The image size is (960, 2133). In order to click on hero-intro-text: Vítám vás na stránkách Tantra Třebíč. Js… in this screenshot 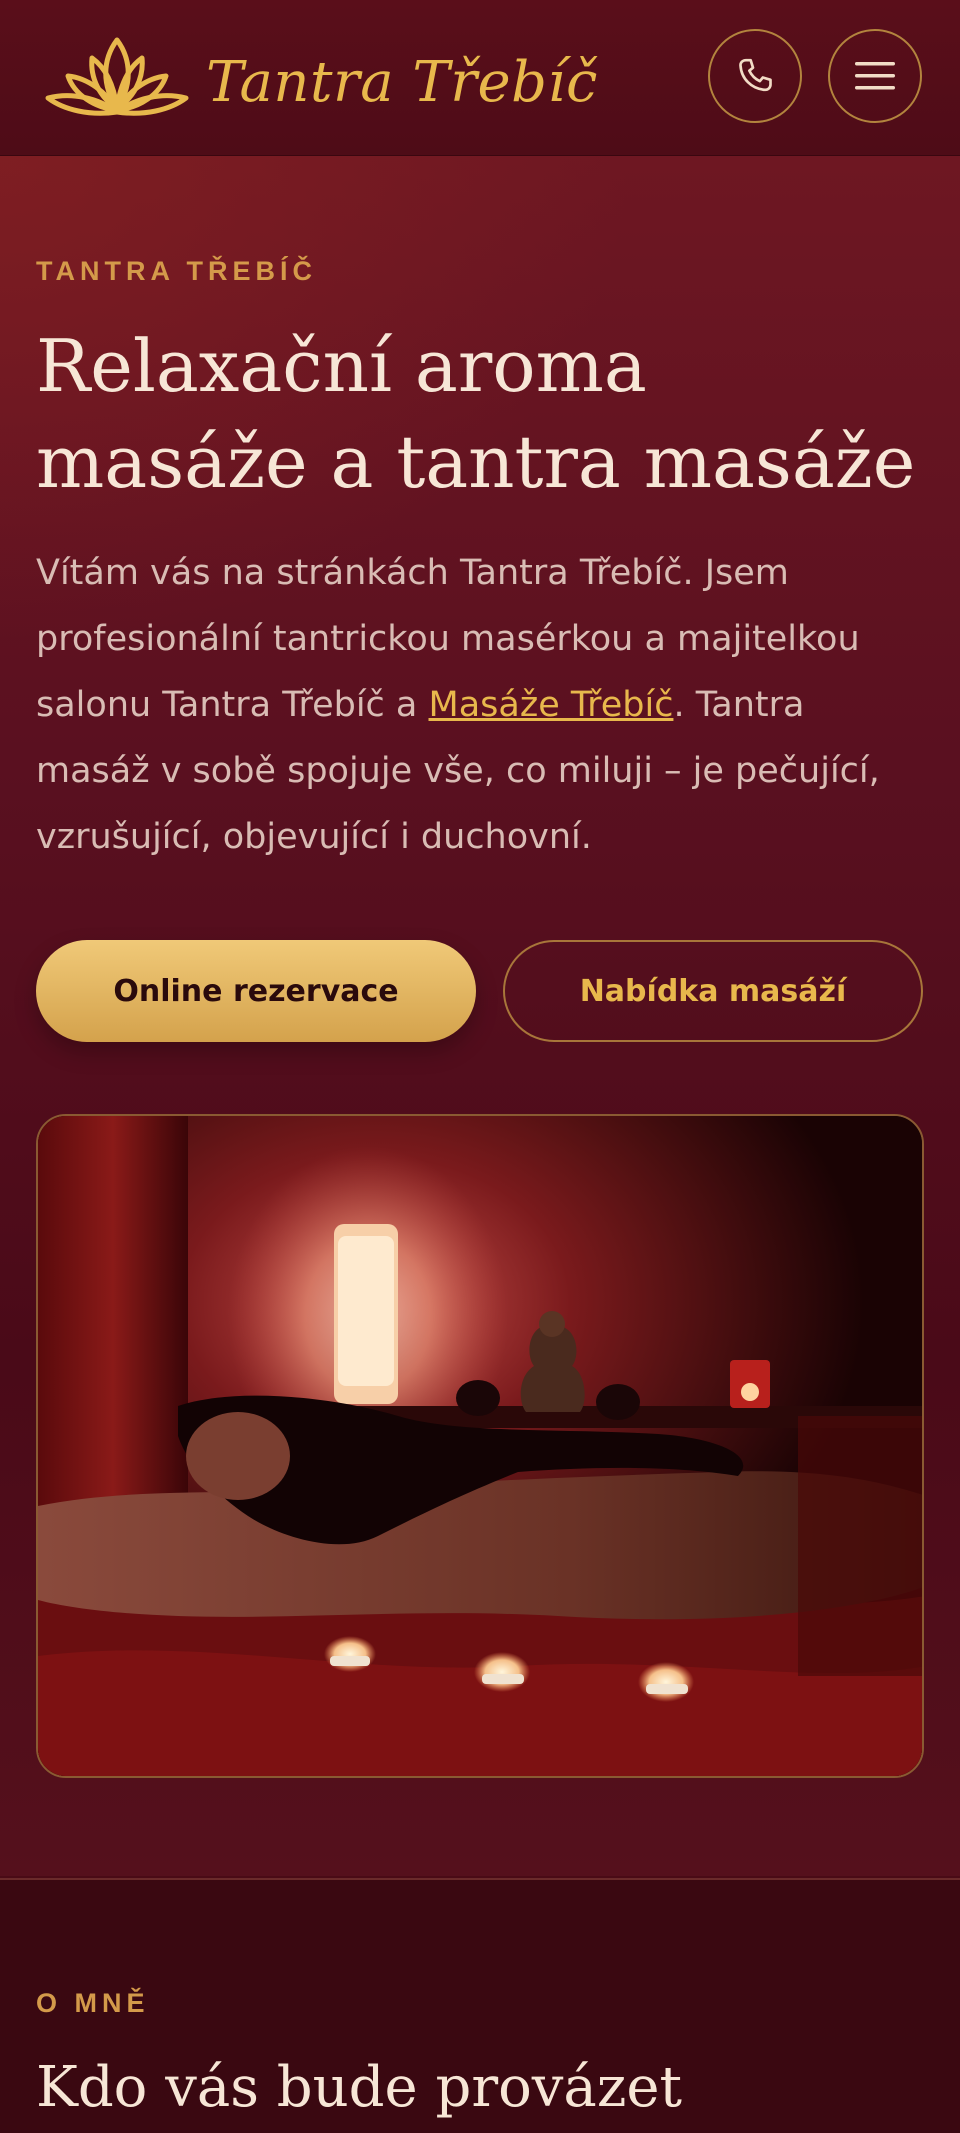, I will do `click(481, 705)`.